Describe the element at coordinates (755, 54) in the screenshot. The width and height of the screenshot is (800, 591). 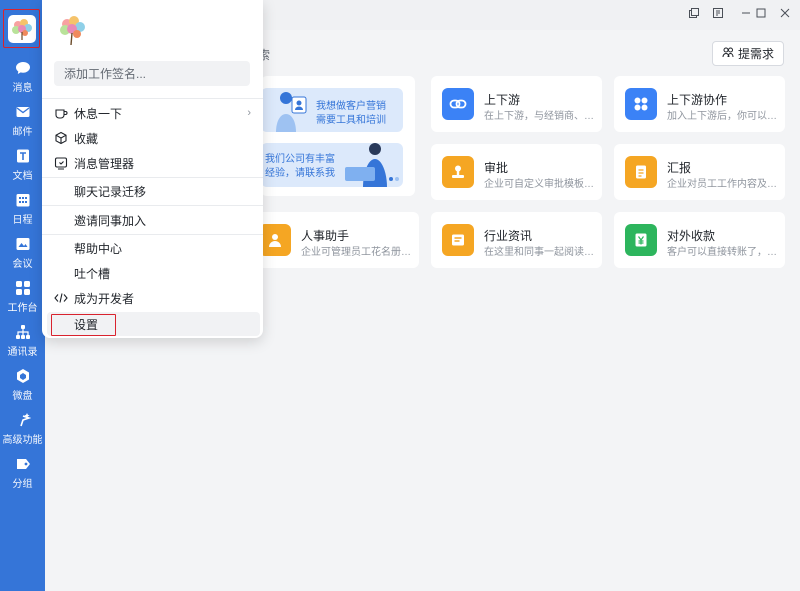
I see `request-button-label: 提需求` at that location.